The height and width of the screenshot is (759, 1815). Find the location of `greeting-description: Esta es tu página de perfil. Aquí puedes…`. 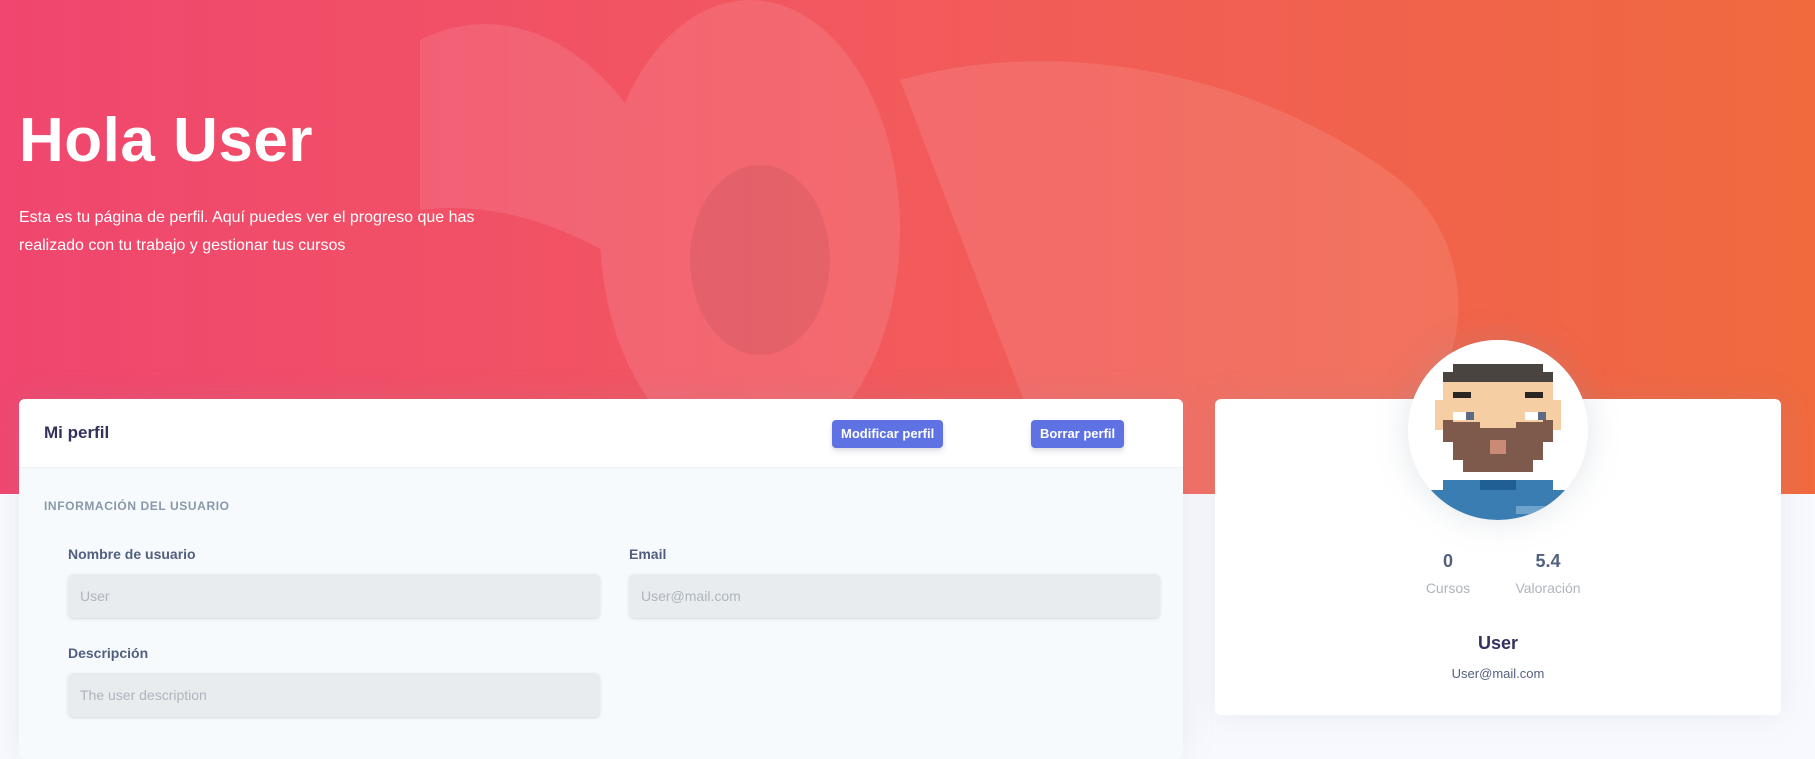

greeting-description: Esta es tu página de perfil. Aquí puedes… is located at coordinates (247, 231).